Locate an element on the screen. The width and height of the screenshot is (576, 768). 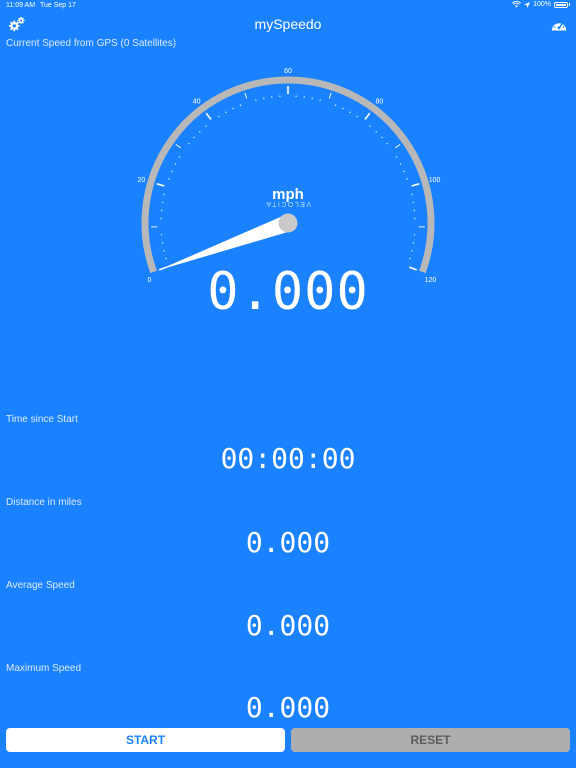
status-date: Tue Sep 17 is located at coordinates (58, 5).